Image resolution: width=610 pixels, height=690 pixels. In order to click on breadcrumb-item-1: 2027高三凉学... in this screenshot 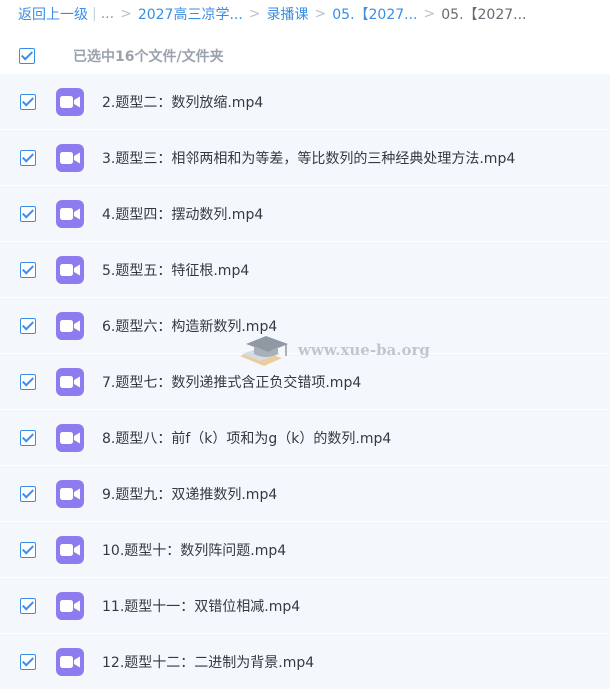, I will do `click(190, 14)`.